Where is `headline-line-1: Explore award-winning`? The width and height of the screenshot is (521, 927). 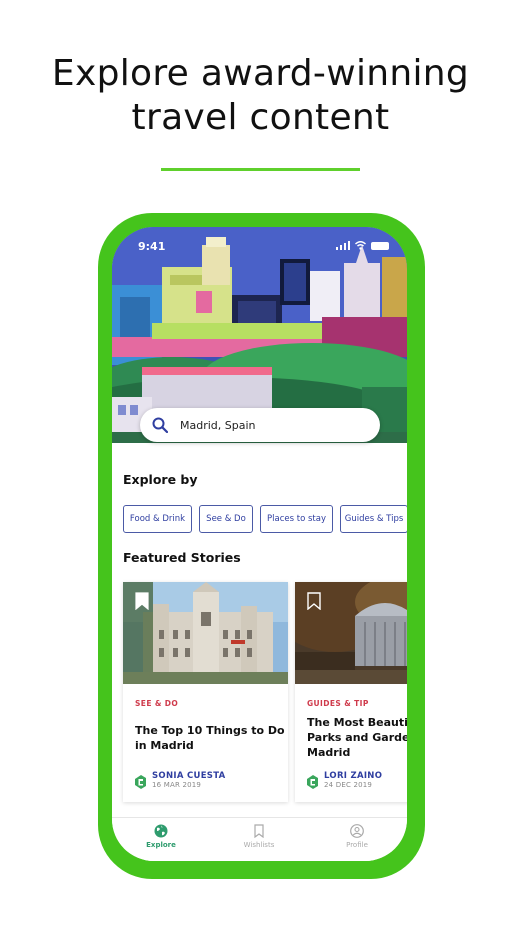
headline-line-1: Explore award-winning is located at coordinates (260, 73).